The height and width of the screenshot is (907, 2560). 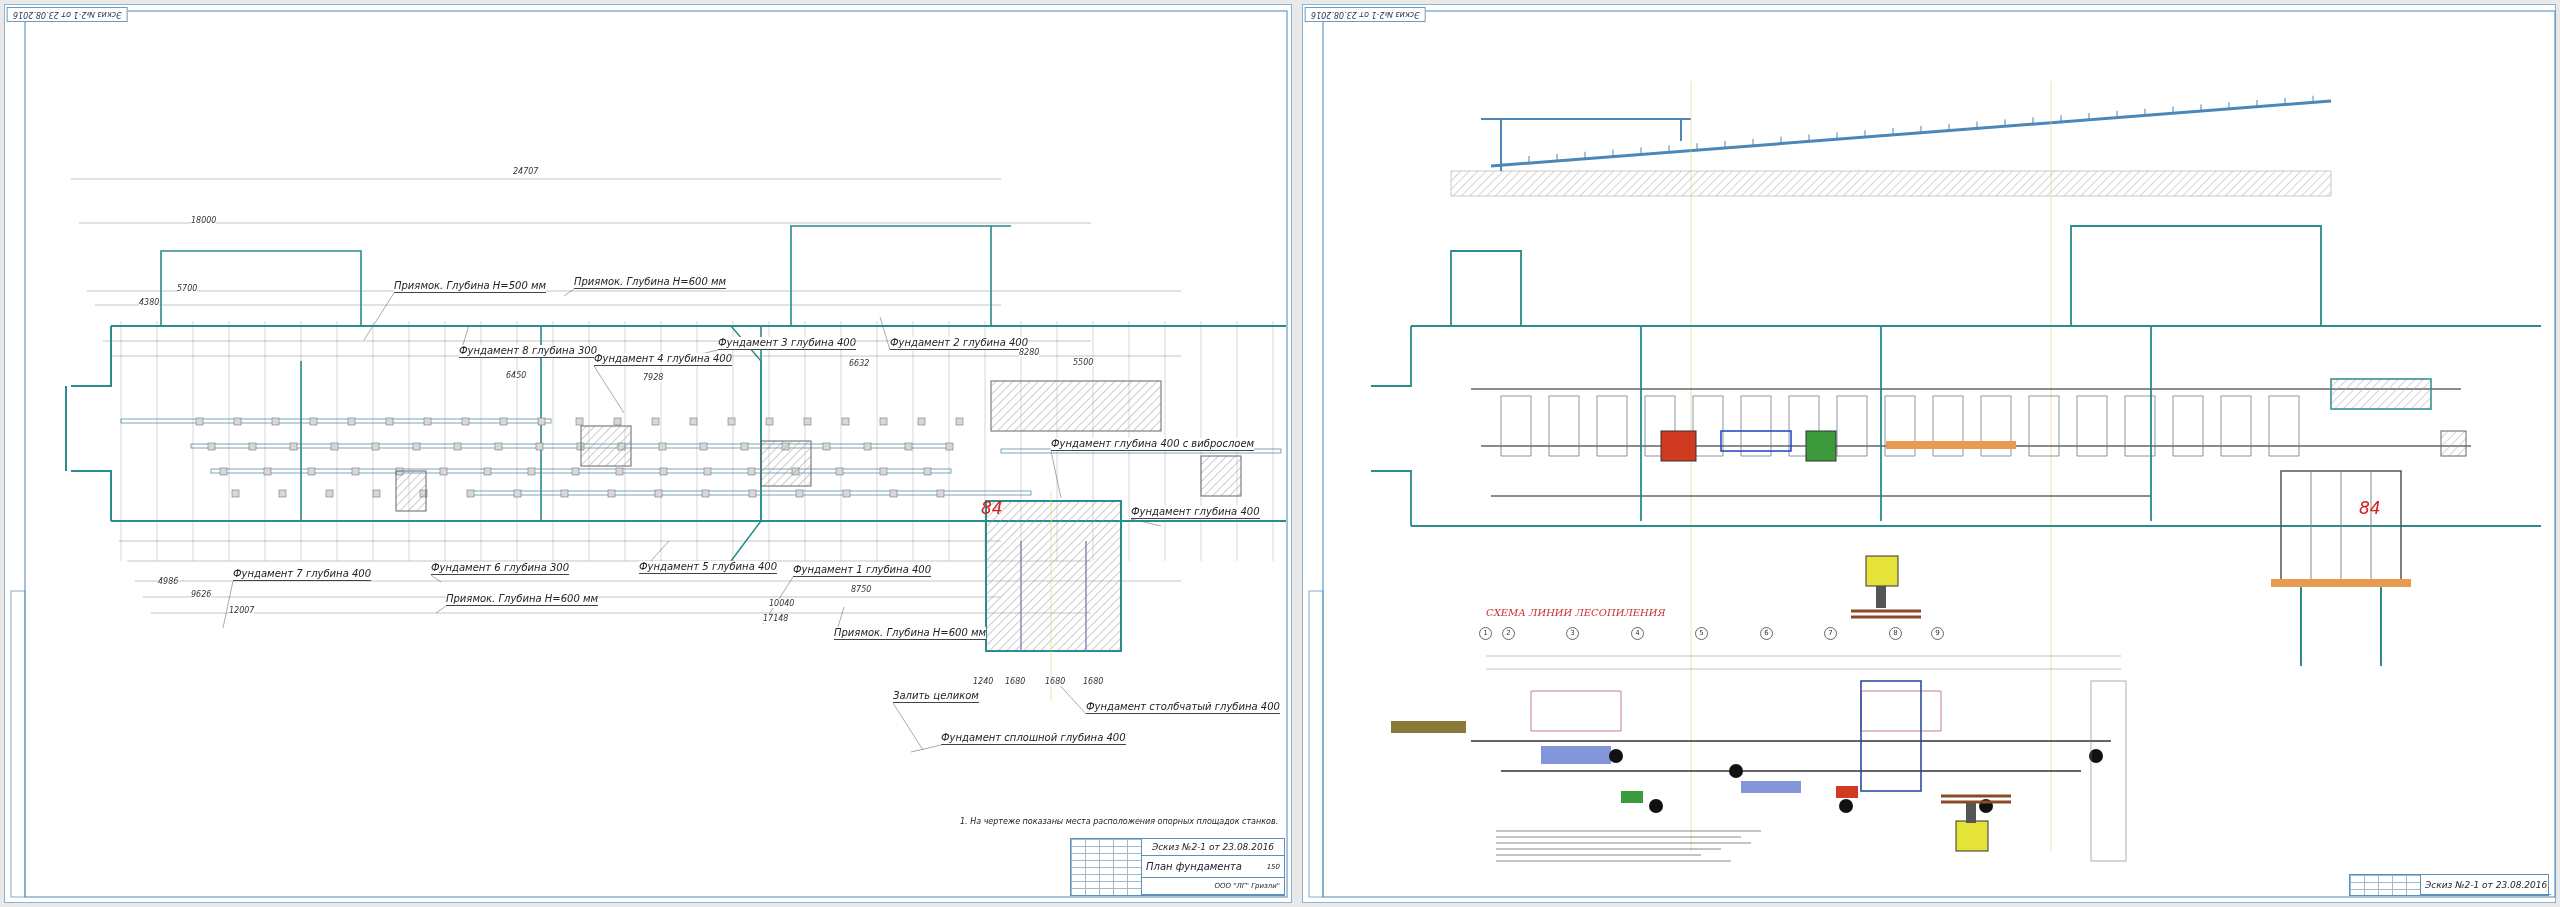 I want to click on drawing-name: План фундамента, so click(x=1194, y=866).